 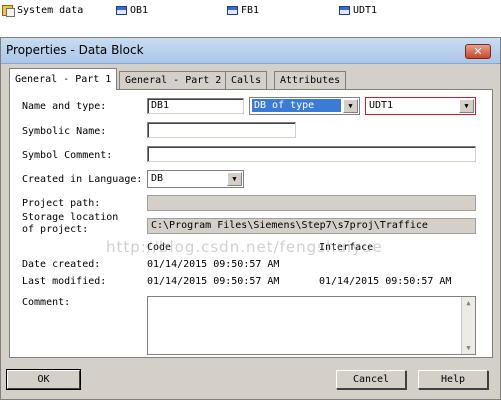 I want to click on ok-button-label: OK, so click(x=43, y=379).